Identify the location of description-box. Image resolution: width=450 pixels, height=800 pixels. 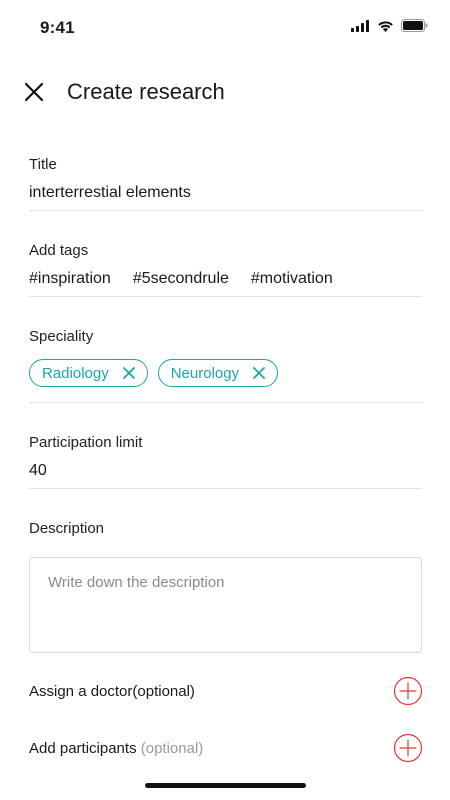
(225, 605).